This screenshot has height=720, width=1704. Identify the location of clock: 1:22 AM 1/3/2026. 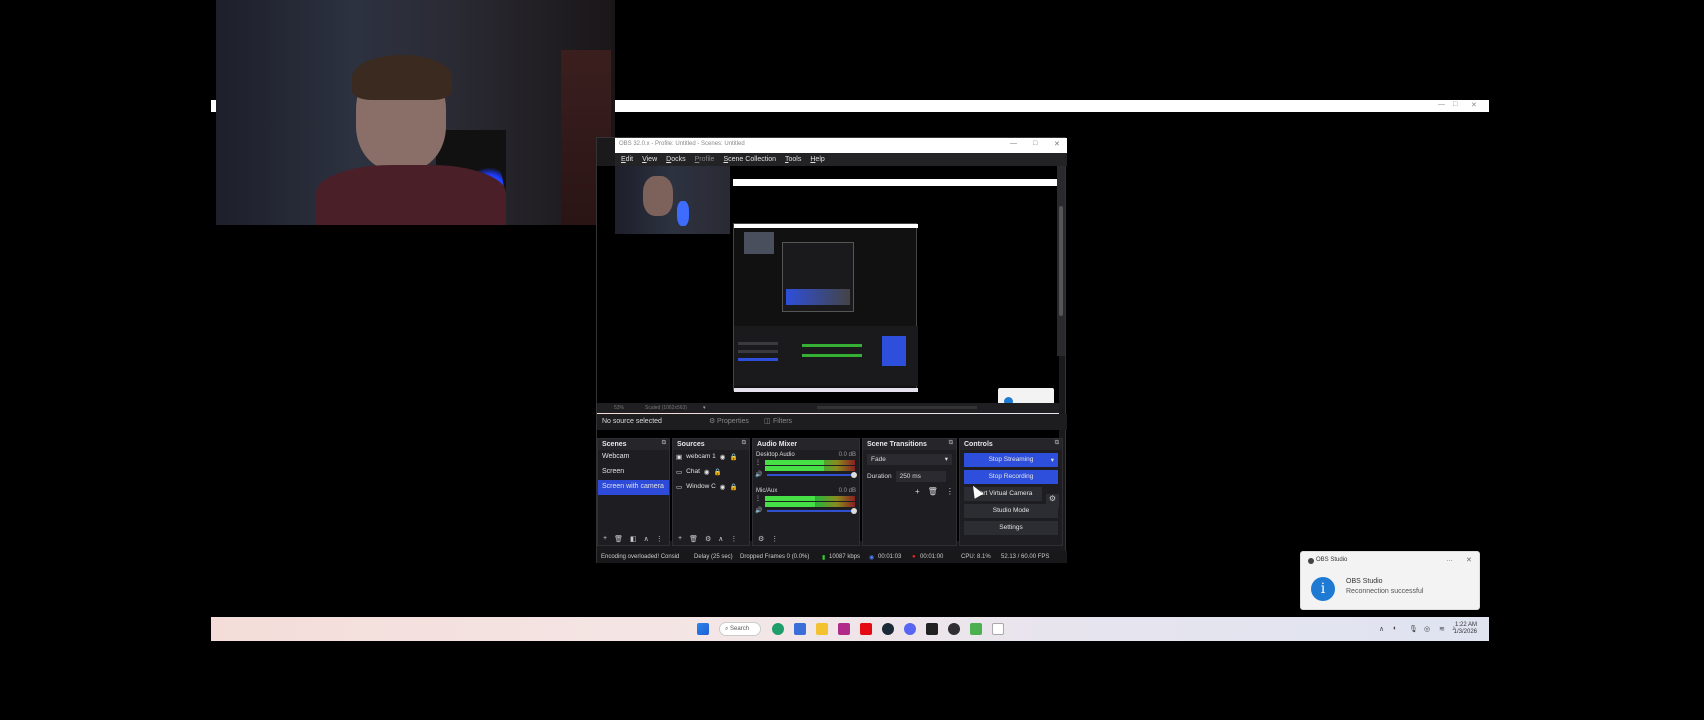
(1465, 629).